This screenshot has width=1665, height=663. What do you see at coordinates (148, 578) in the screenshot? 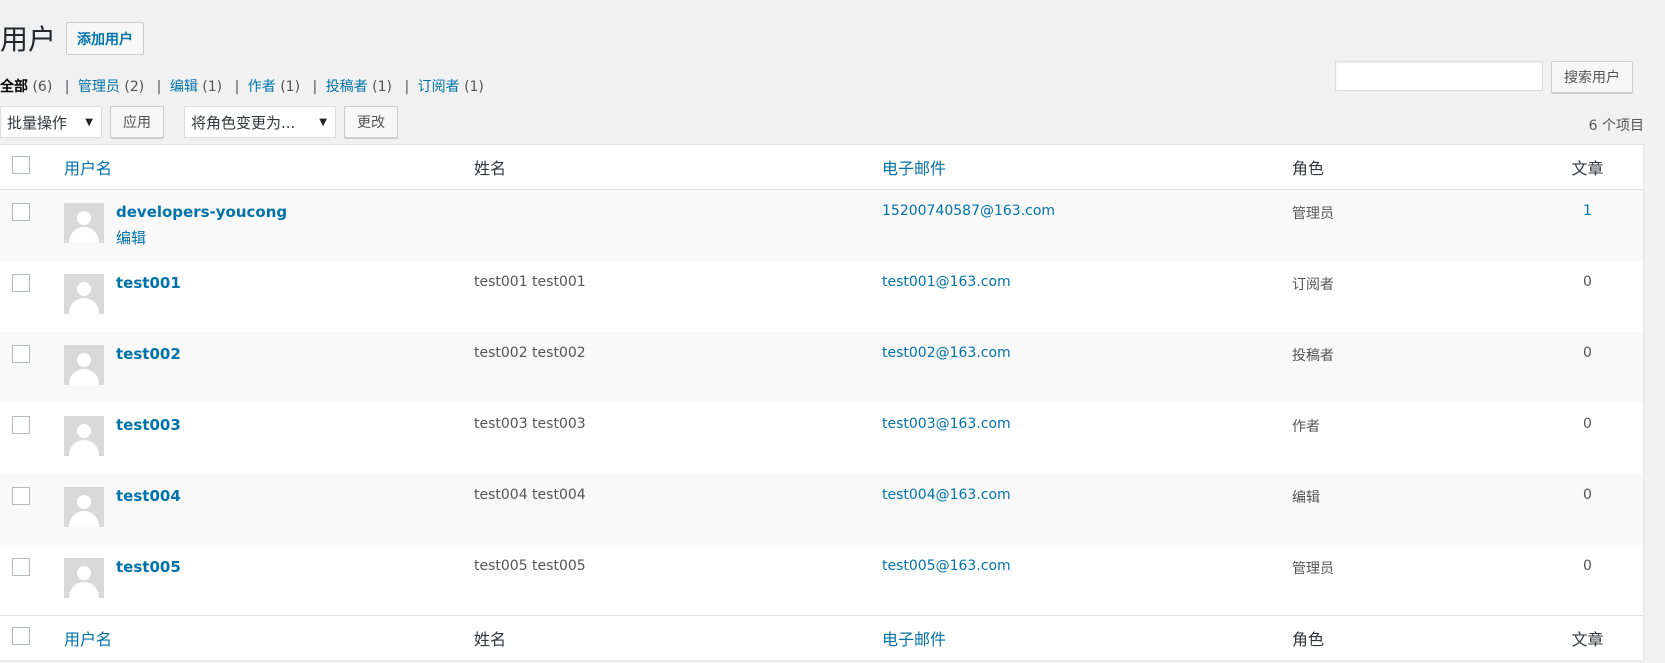
I see `username-link: test005` at bounding box center [148, 578].